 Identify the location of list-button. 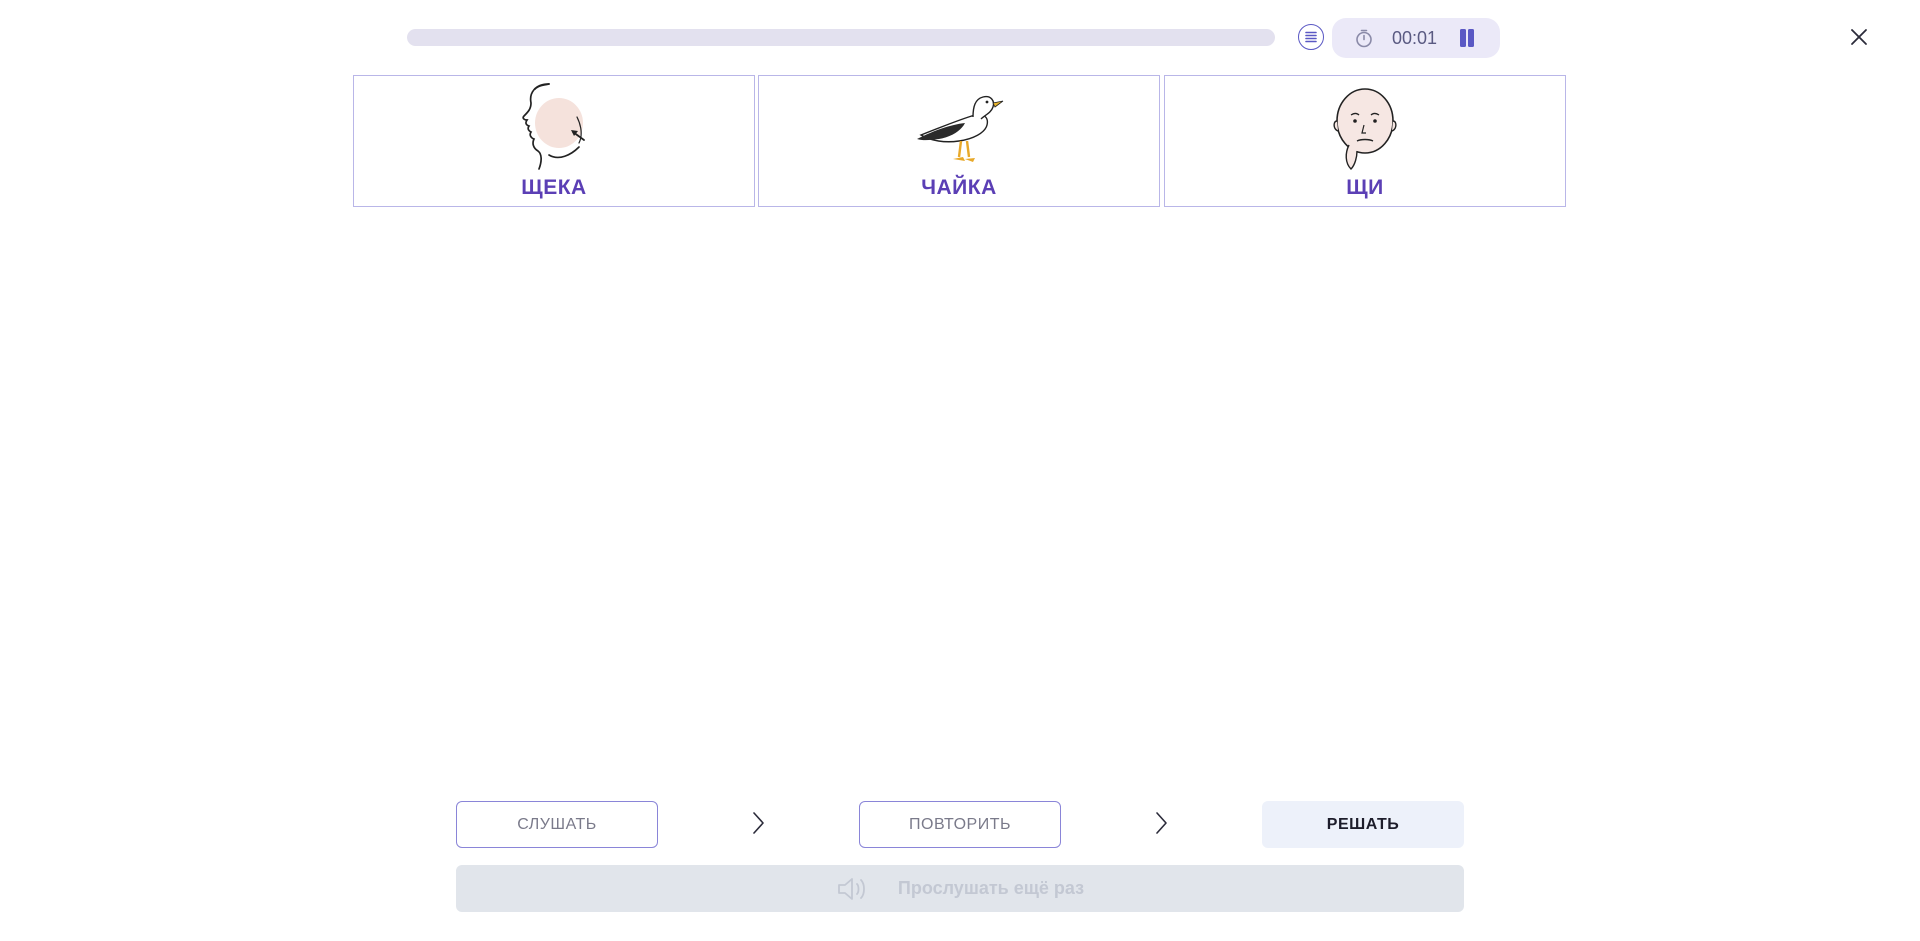
(1311, 37).